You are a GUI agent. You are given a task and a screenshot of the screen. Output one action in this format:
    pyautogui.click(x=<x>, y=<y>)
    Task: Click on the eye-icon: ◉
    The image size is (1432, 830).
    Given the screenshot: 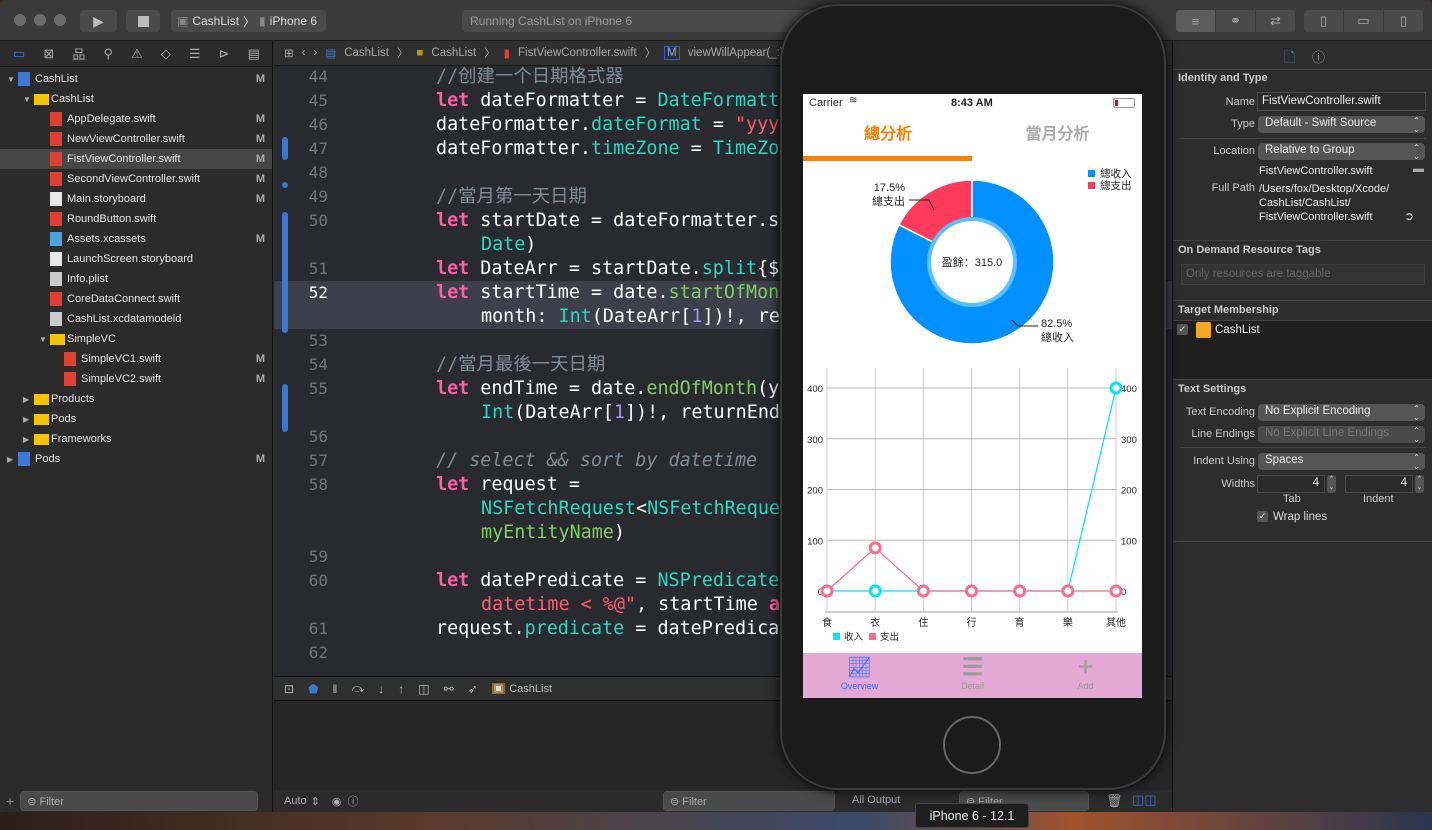 What is the action you would take?
    pyautogui.click(x=337, y=801)
    